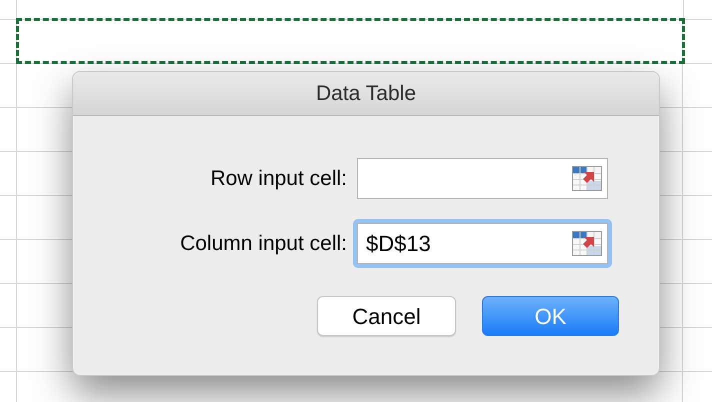 The image size is (712, 402). I want to click on cancel-button: Cancel, so click(386, 316).